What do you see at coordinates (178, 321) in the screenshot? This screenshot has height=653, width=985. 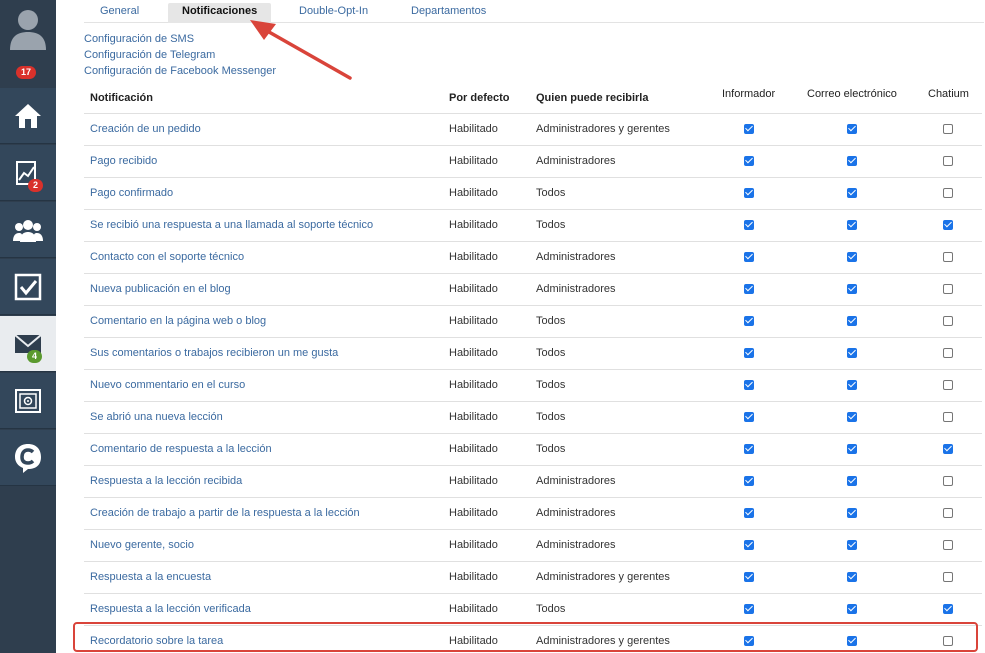 I see `notification-name-link: Comentario en la página web o blog` at bounding box center [178, 321].